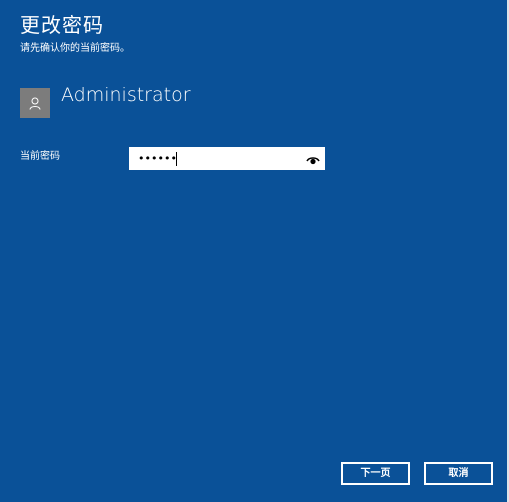  Describe the element at coordinates (227, 158) in the screenshot. I see `current-password-input: ••••••` at that location.